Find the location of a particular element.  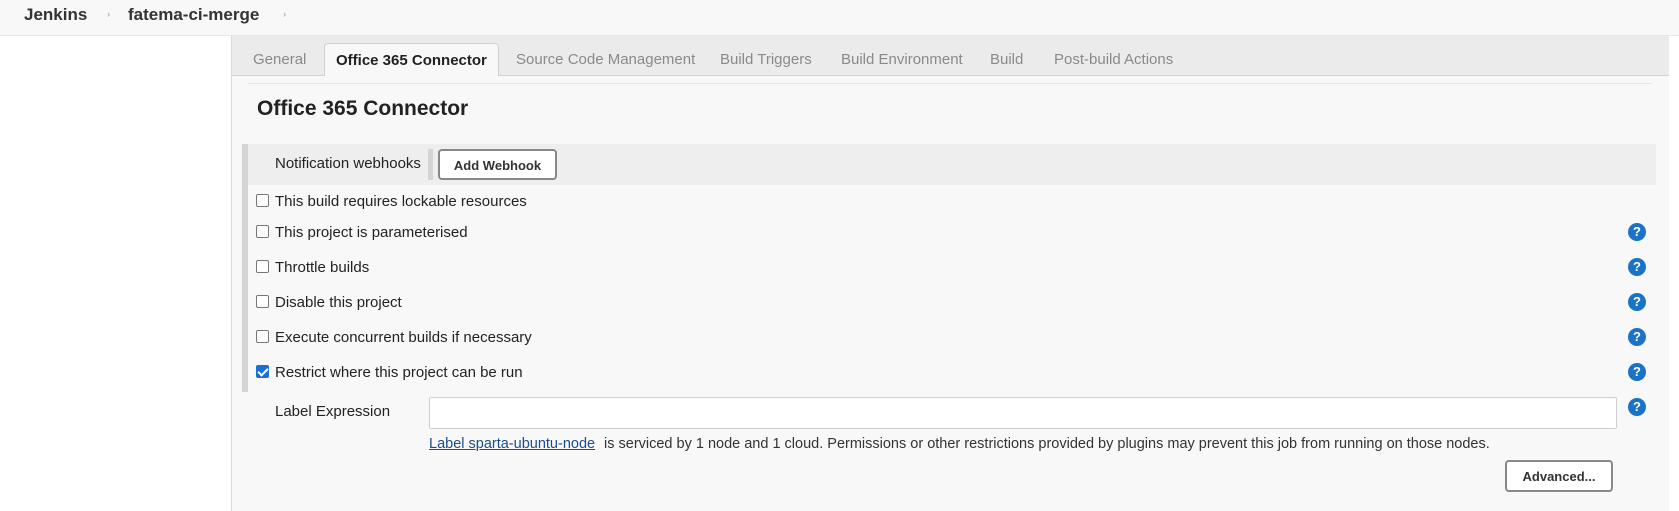

throttle-builds-label: Throttle builds is located at coordinates (322, 267).